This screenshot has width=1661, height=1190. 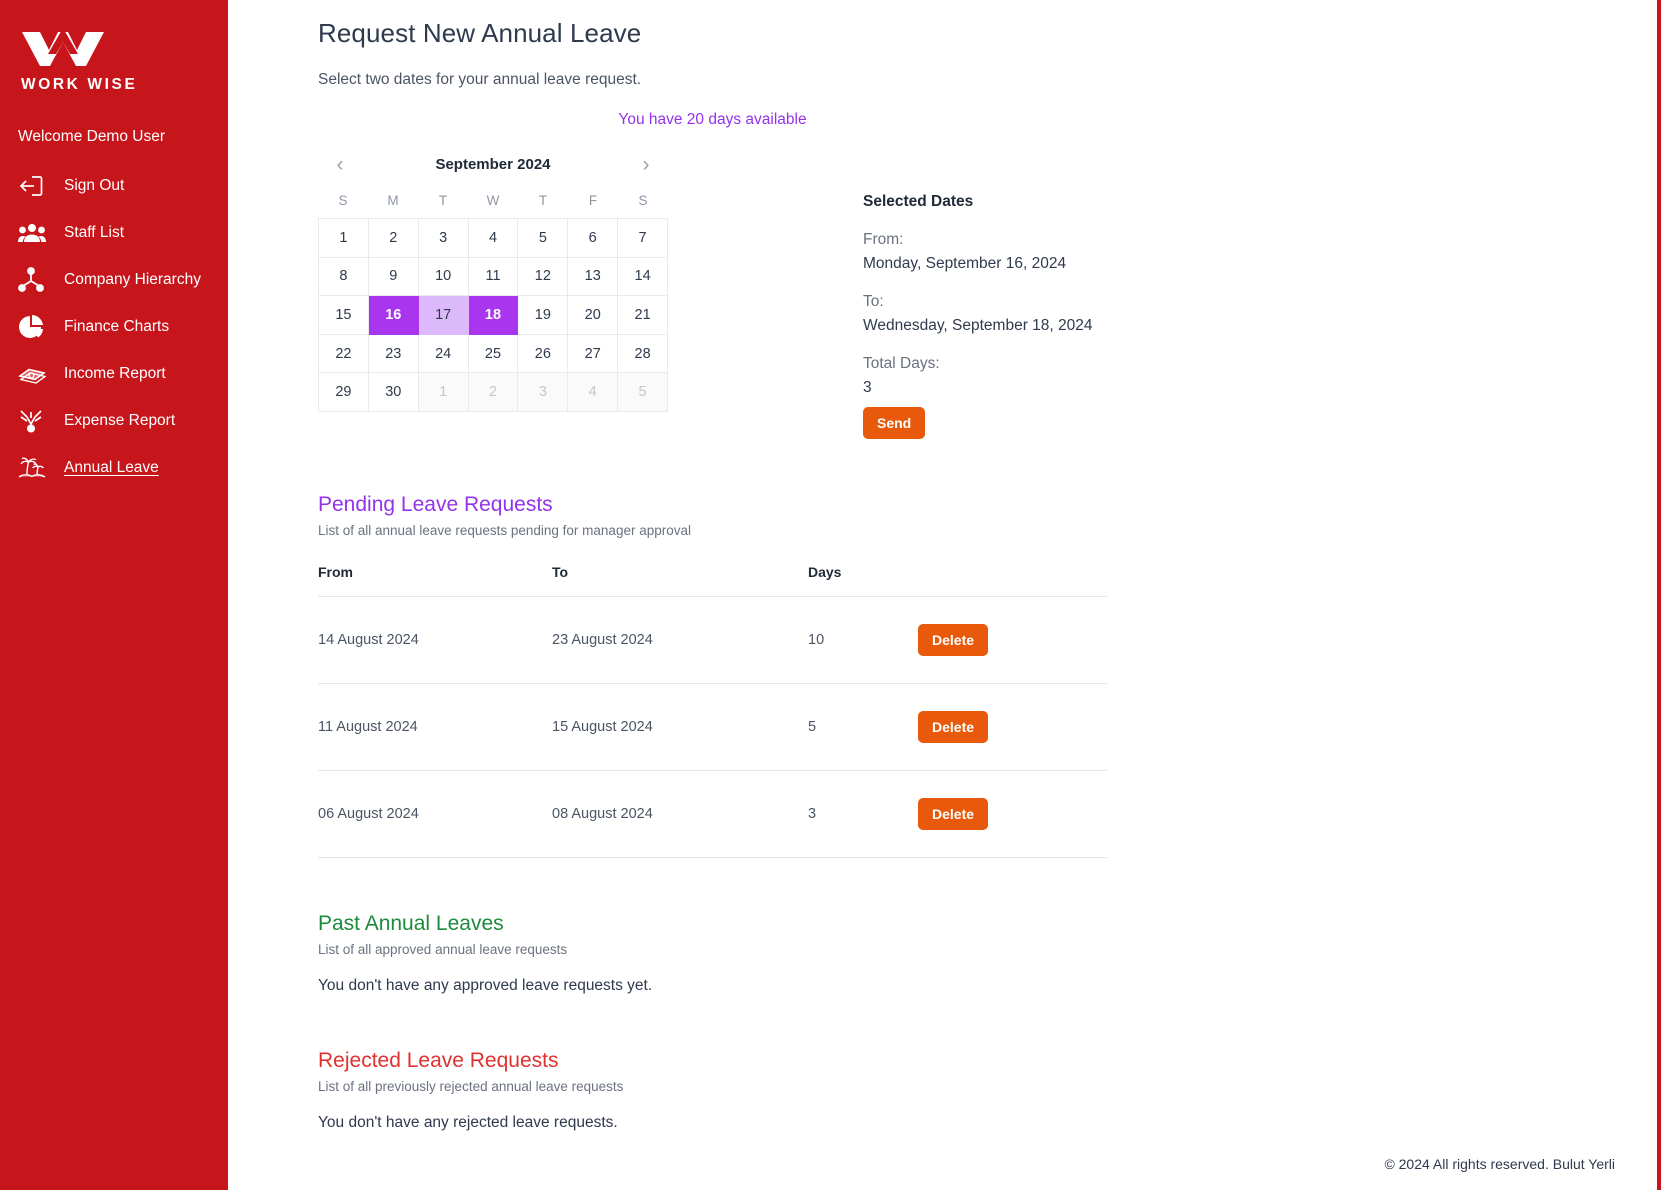 What do you see at coordinates (393, 277) in the screenshot?
I see `calendar-day-cell: 9` at bounding box center [393, 277].